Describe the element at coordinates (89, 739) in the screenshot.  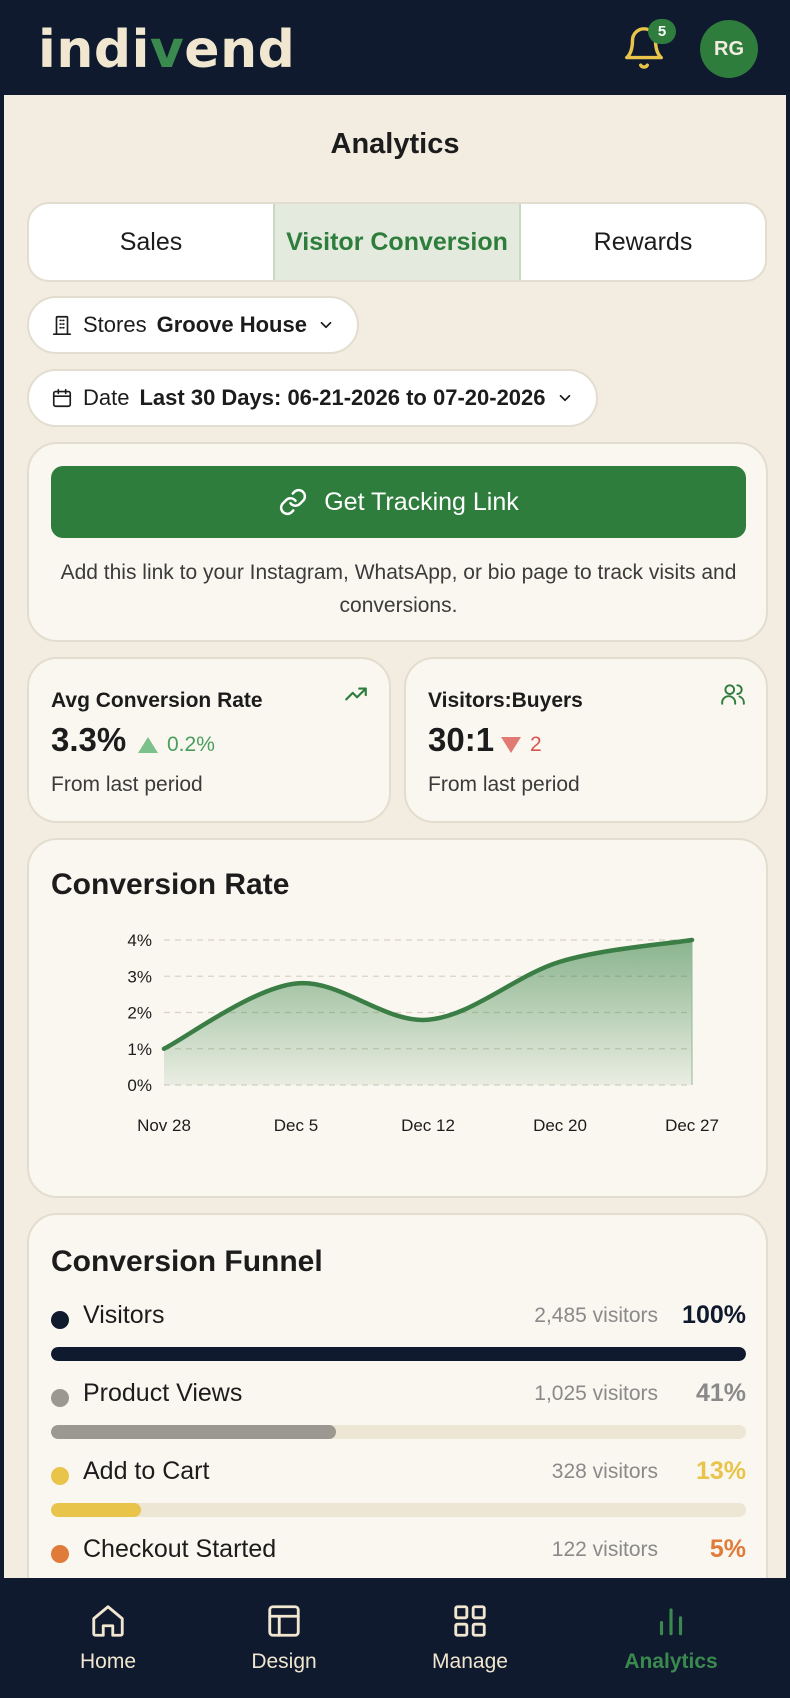
I see `stat-value: 3.3%` at that location.